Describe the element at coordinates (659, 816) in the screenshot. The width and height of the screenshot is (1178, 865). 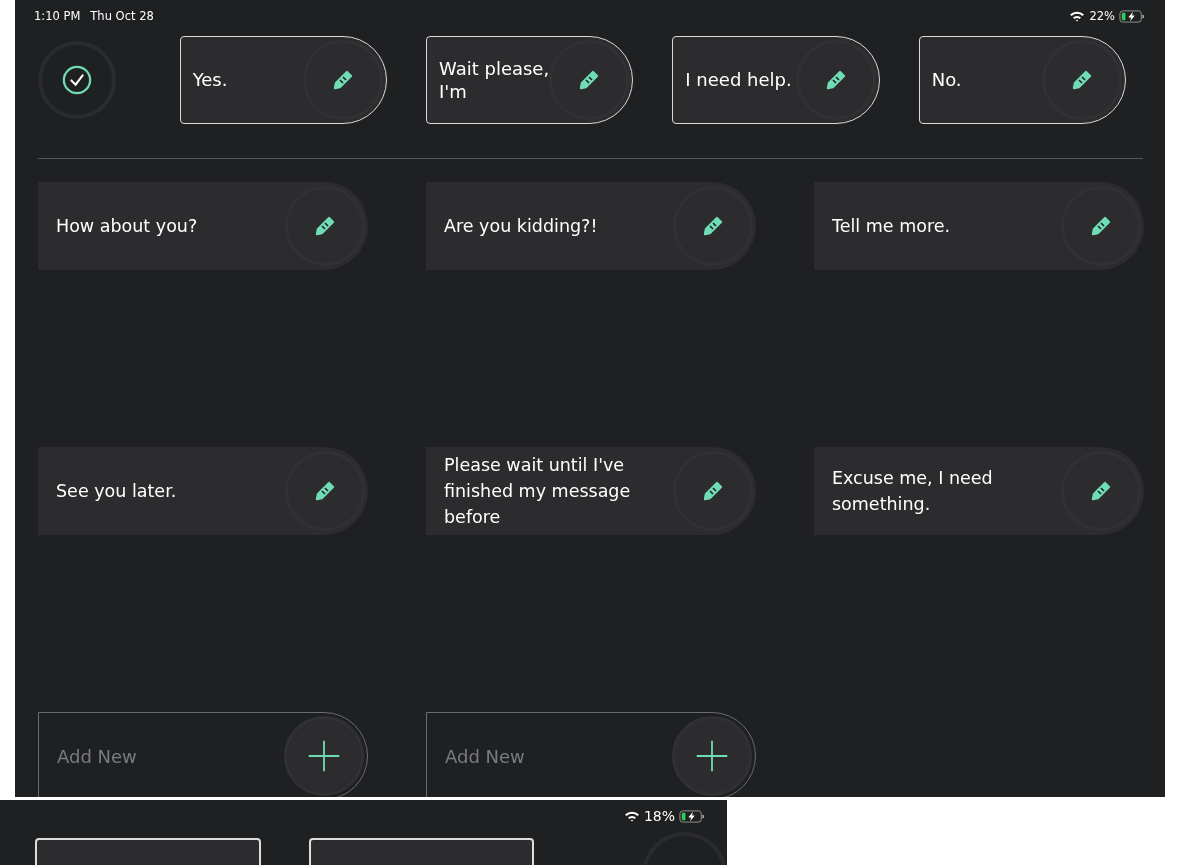
I see `battery-percent: 18%` at that location.